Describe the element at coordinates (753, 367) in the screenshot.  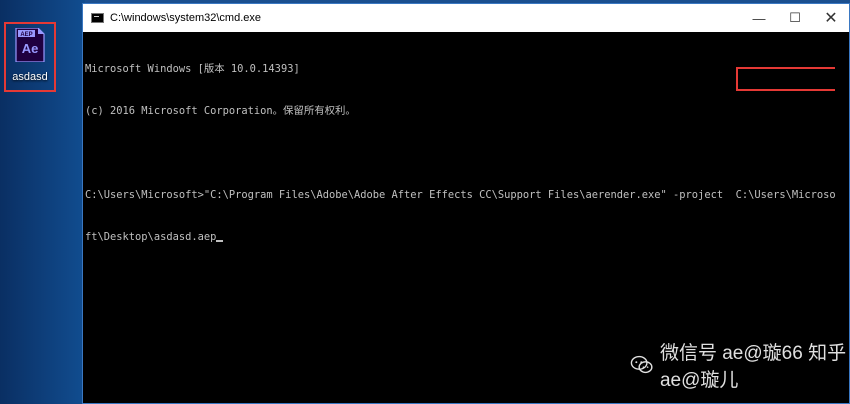
I see `watermark-text: 微信号 ae@璇66 知乎 ae@璇儿` at that location.